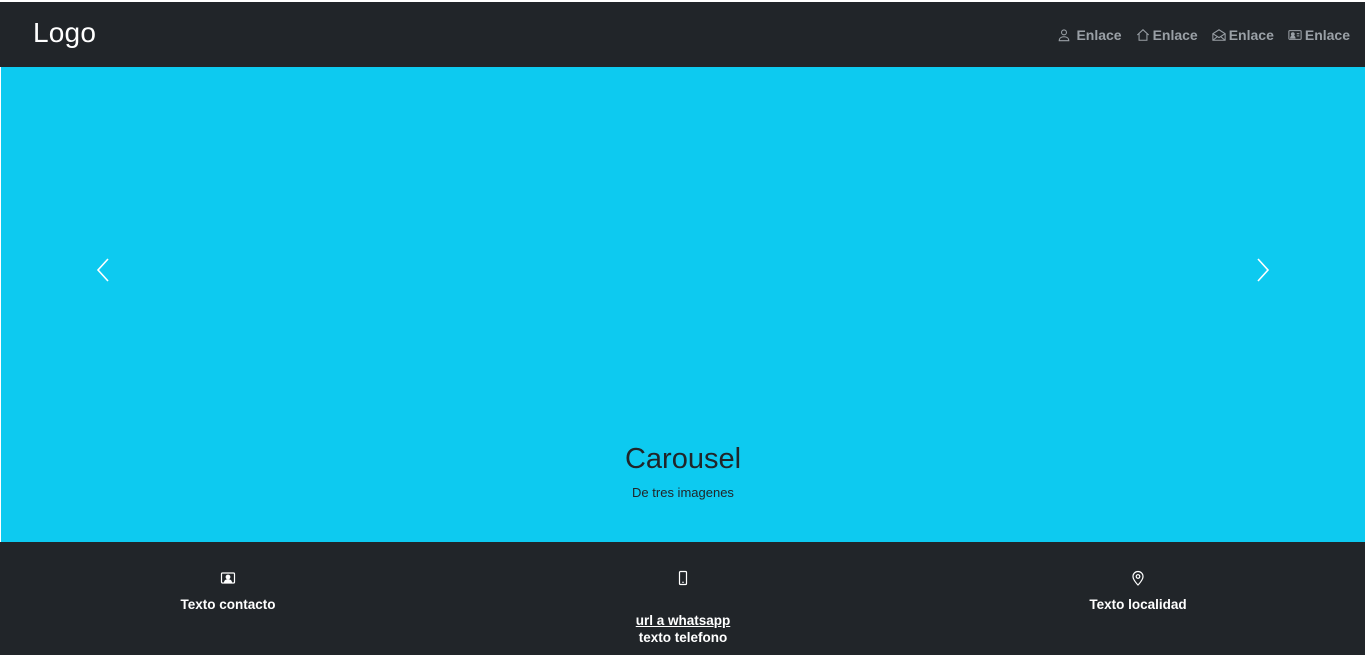  Describe the element at coordinates (683, 492) in the screenshot. I see `carousel-subtitle: De tres imagenes` at that location.